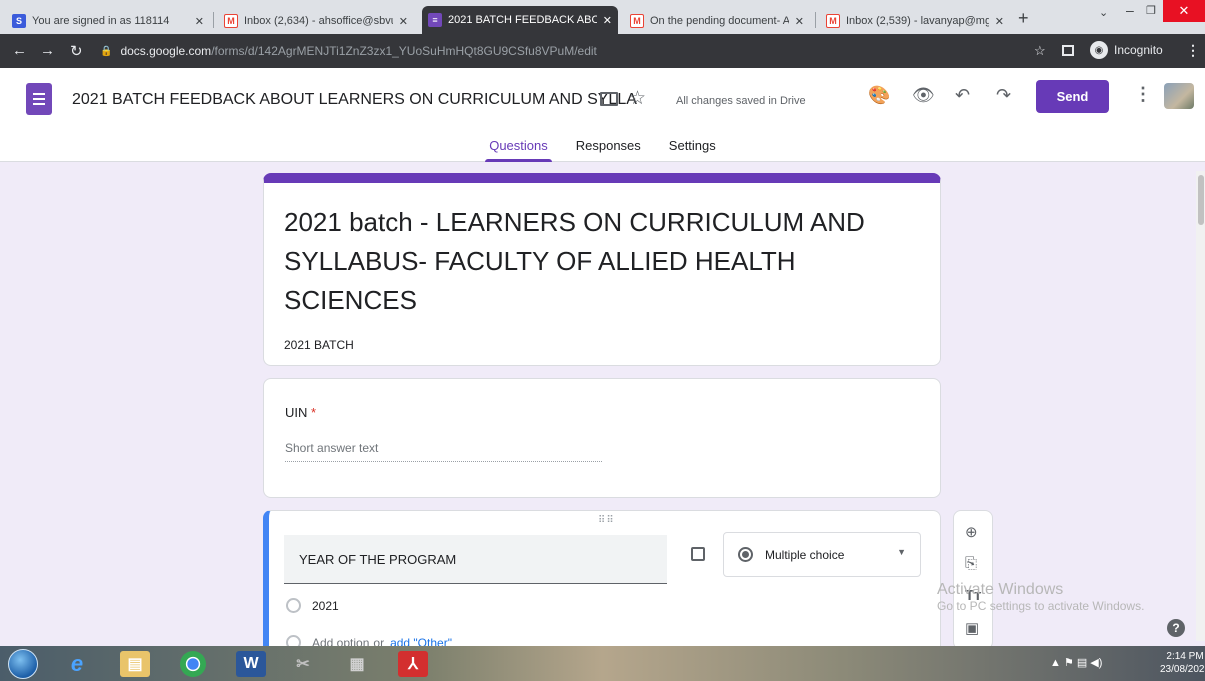 This screenshot has height=681, width=1205. Describe the element at coordinates (1185, 656) in the screenshot. I see `clock-time: 2:14 PM` at that location.